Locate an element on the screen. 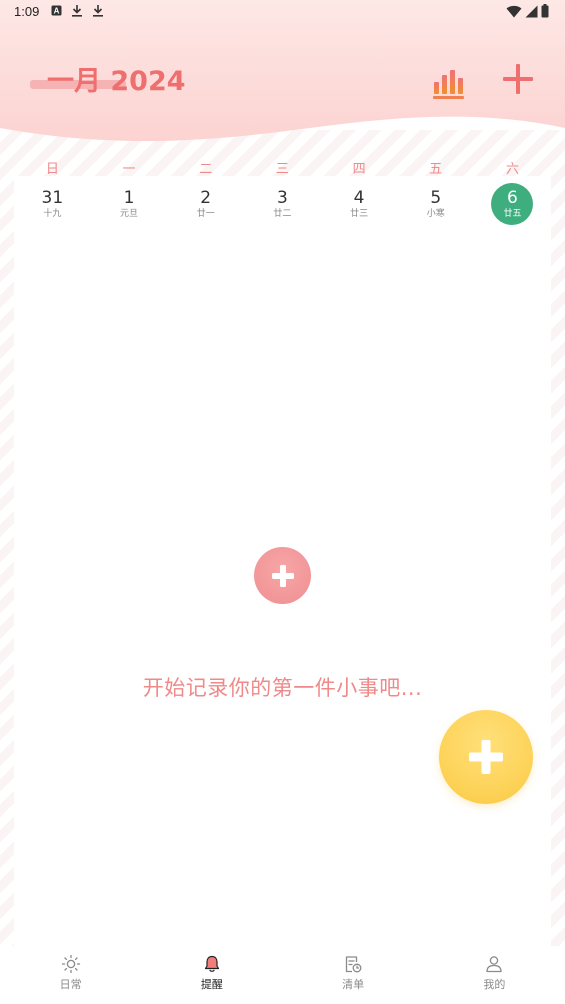 This screenshot has width=565, height=1004. weekday-label: 六 is located at coordinates (512, 169).